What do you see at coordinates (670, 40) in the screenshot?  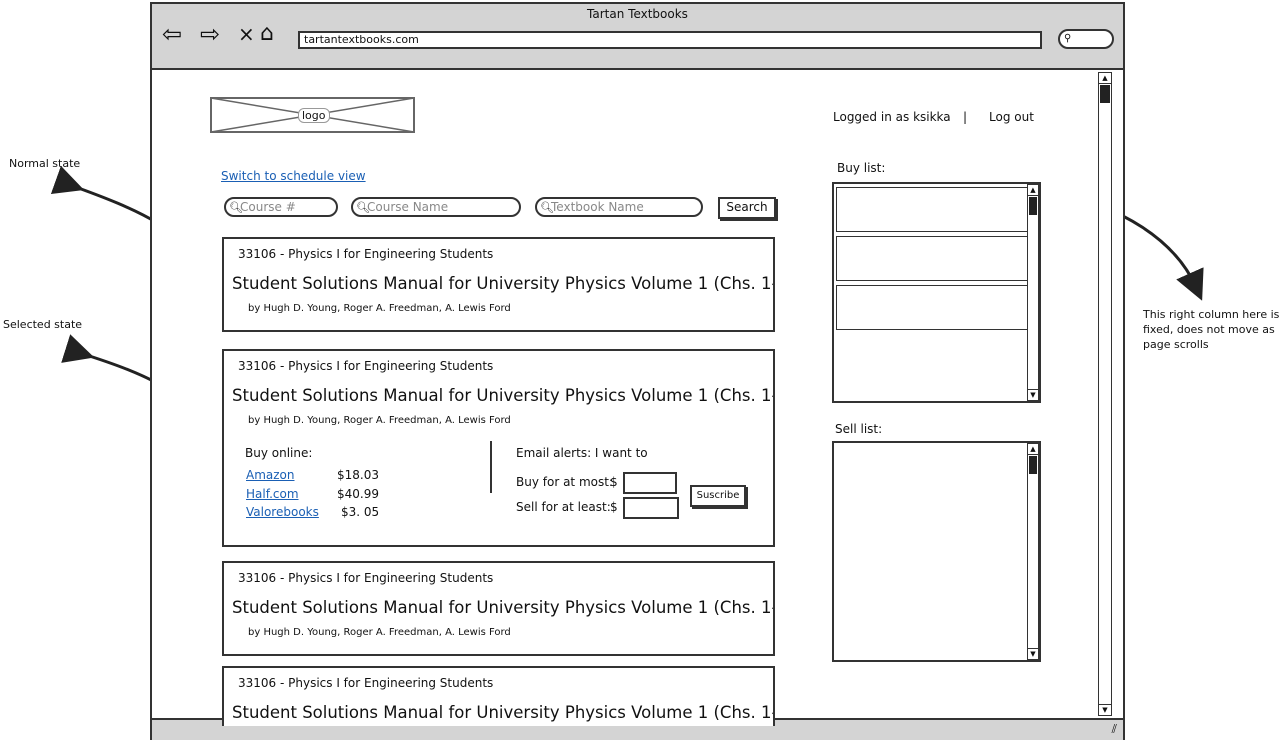 I see `url-bar: tartantextbooks.com` at bounding box center [670, 40].